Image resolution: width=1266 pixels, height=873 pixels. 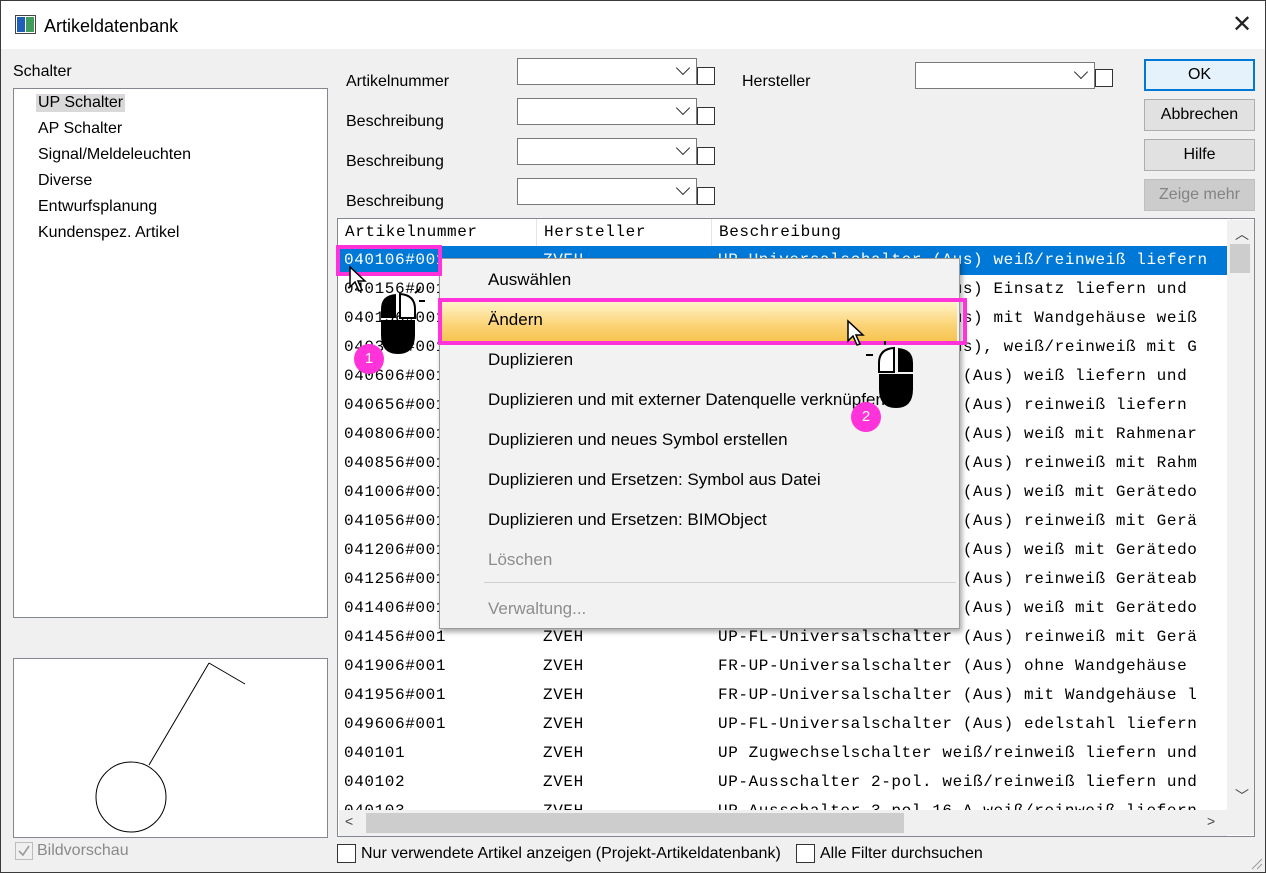 What do you see at coordinates (633, 25) in the screenshot?
I see `title-bar: Artikeldatenbank ✕` at bounding box center [633, 25].